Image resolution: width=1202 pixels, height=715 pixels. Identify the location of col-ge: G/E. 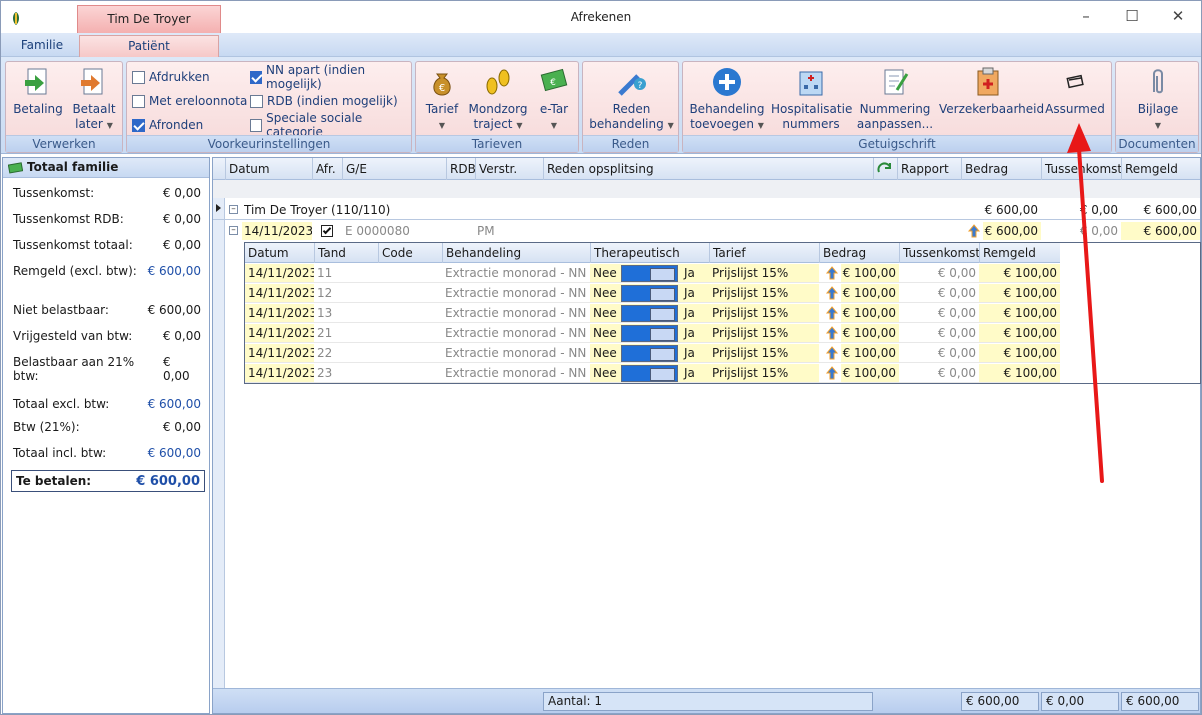
(394, 169).